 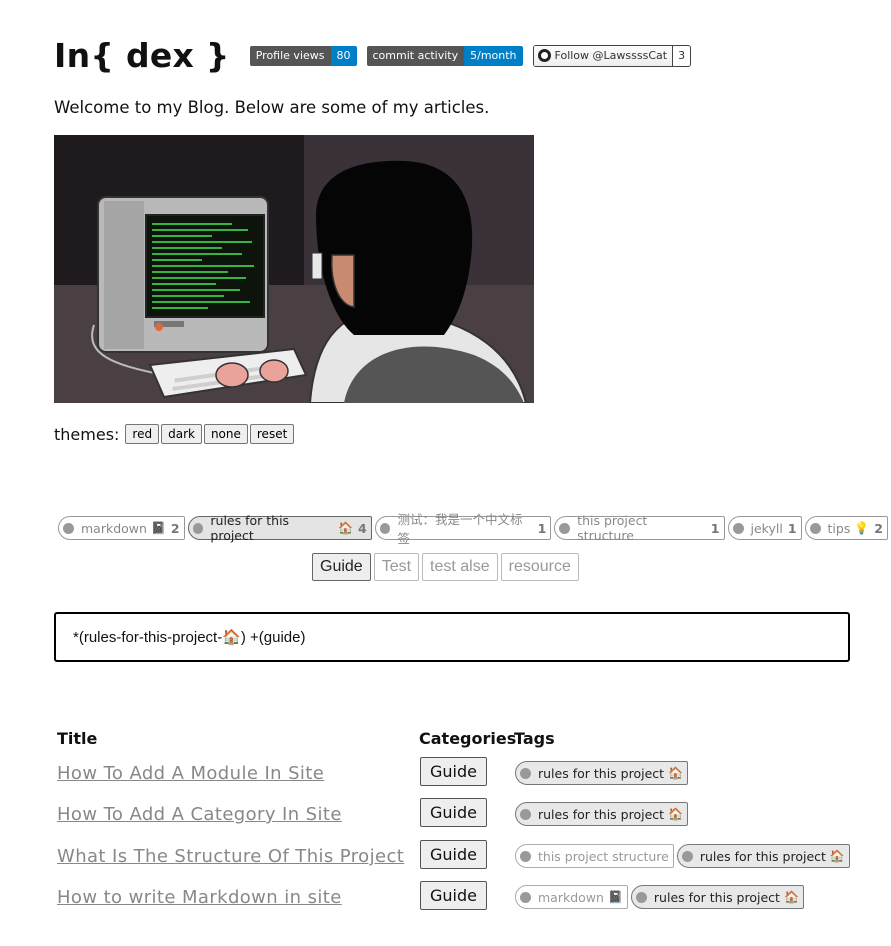 What do you see at coordinates (230, 856) in the screenshot?
I see `post-title-link: What Is The Structure Of This Project` at bounding box center [230, 856].